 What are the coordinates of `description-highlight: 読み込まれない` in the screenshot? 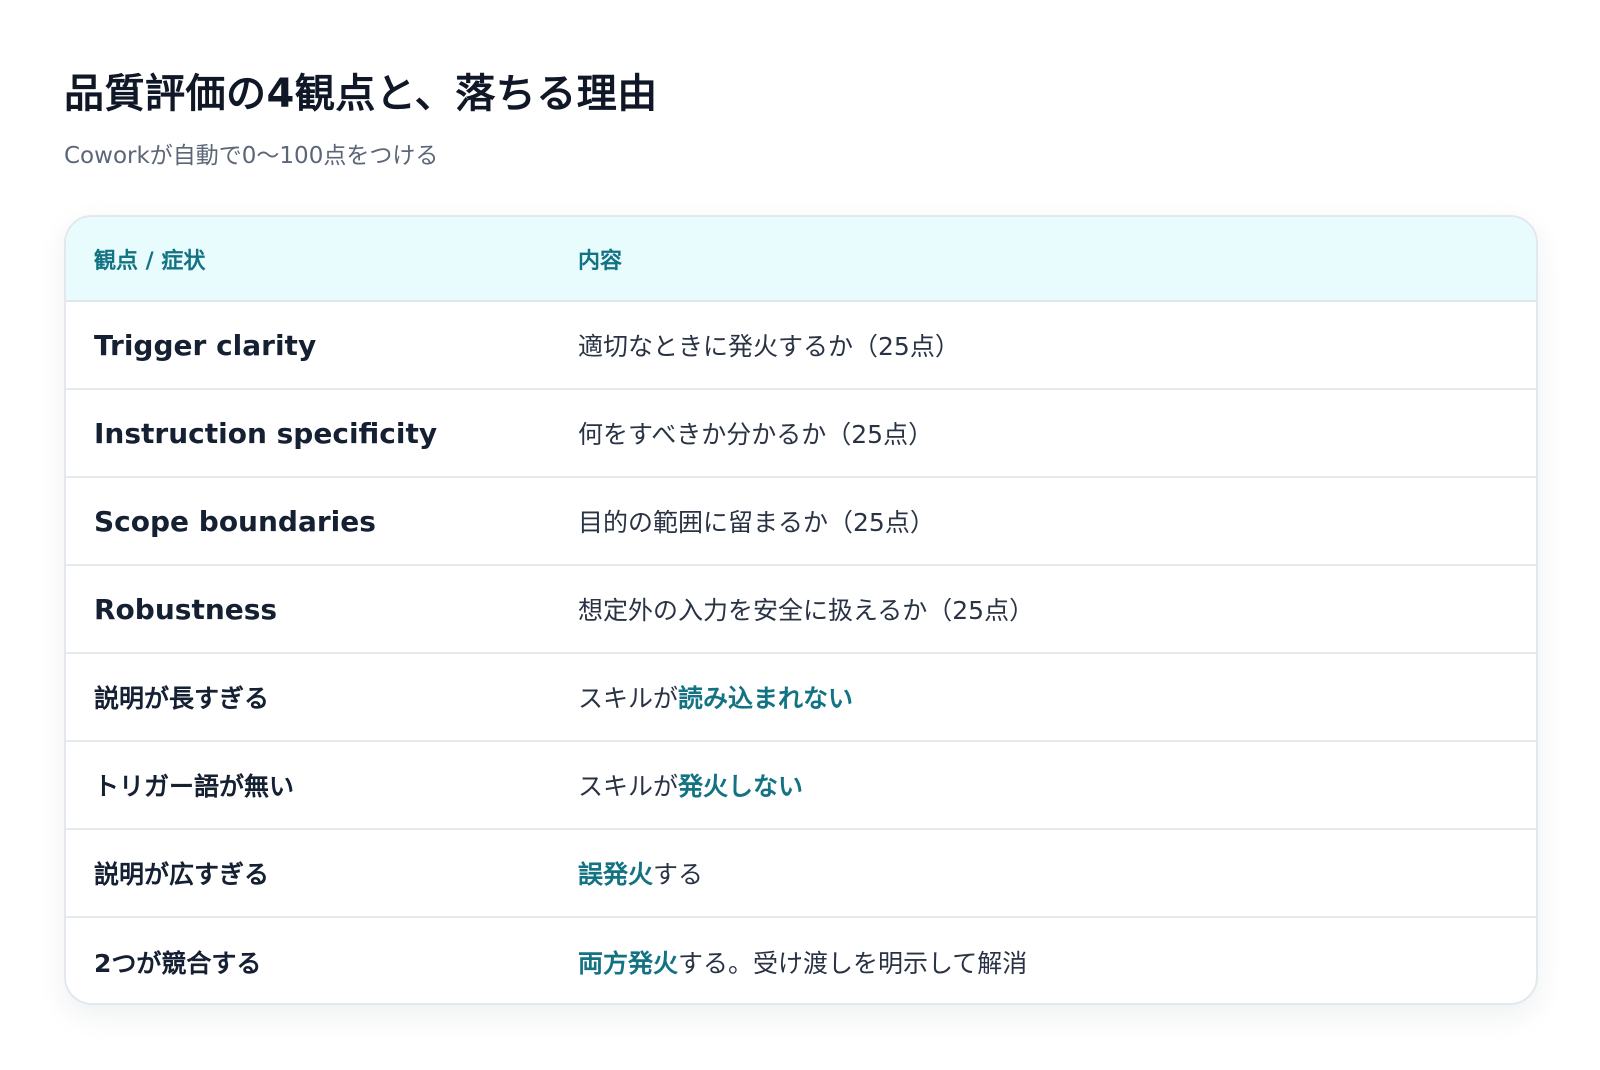 It's located at (766, 698).